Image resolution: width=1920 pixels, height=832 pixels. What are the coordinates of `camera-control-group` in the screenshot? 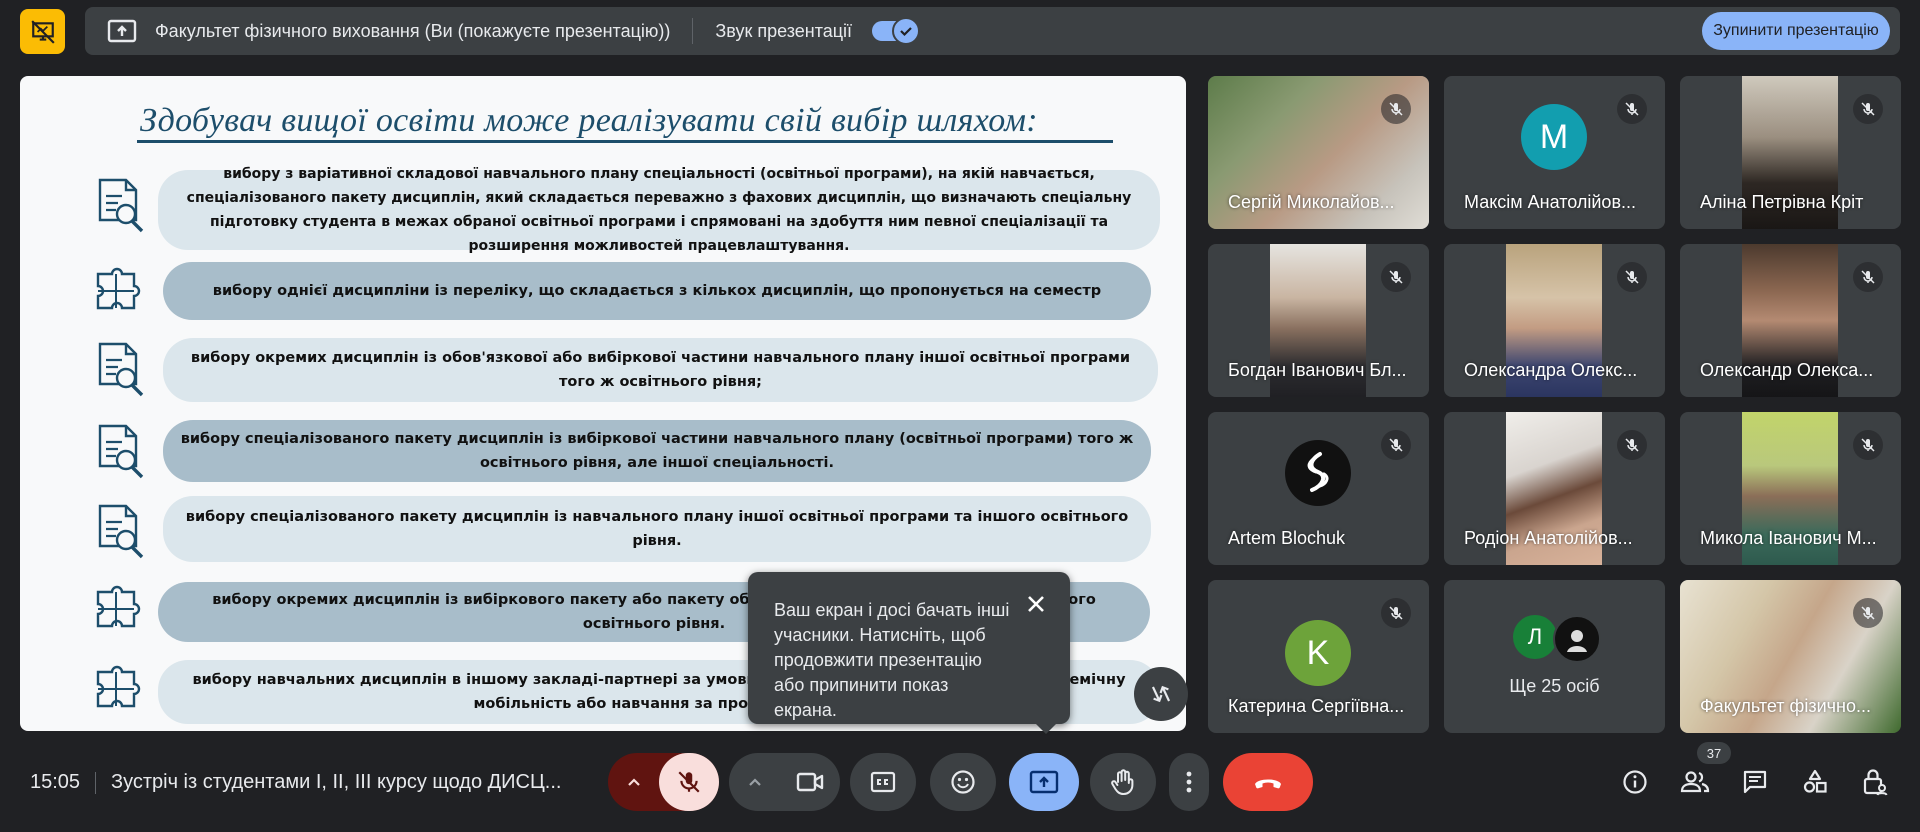 It's located at (784, 782).